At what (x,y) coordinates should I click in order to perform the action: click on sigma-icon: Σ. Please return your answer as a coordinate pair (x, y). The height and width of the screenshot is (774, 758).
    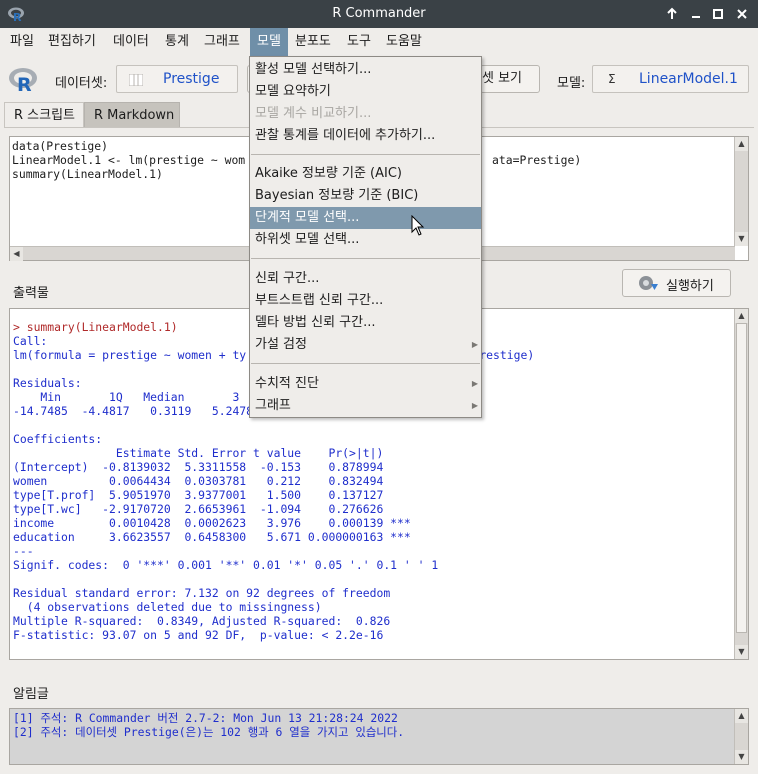
    Looking at the image, I should click on (612, 79).